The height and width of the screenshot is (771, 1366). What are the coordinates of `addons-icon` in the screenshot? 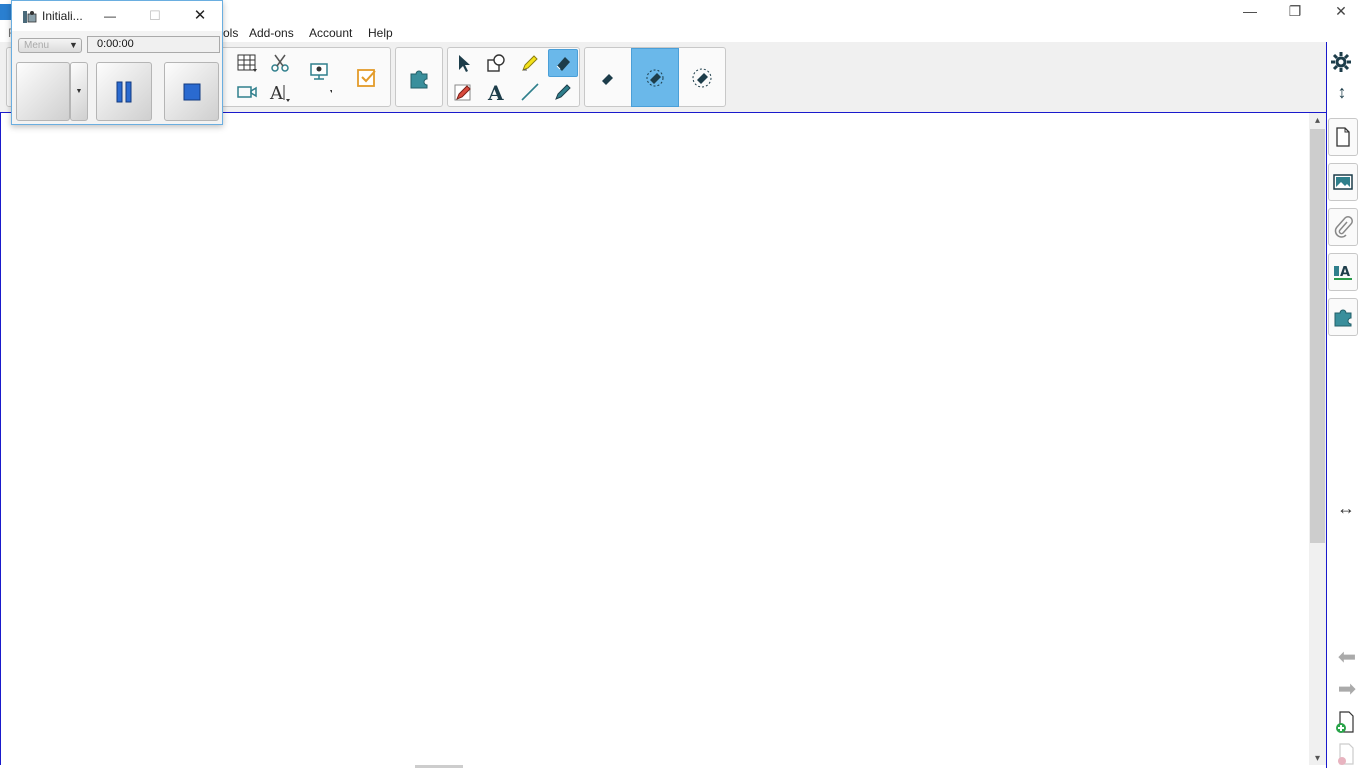 It's located at (1343, 317).